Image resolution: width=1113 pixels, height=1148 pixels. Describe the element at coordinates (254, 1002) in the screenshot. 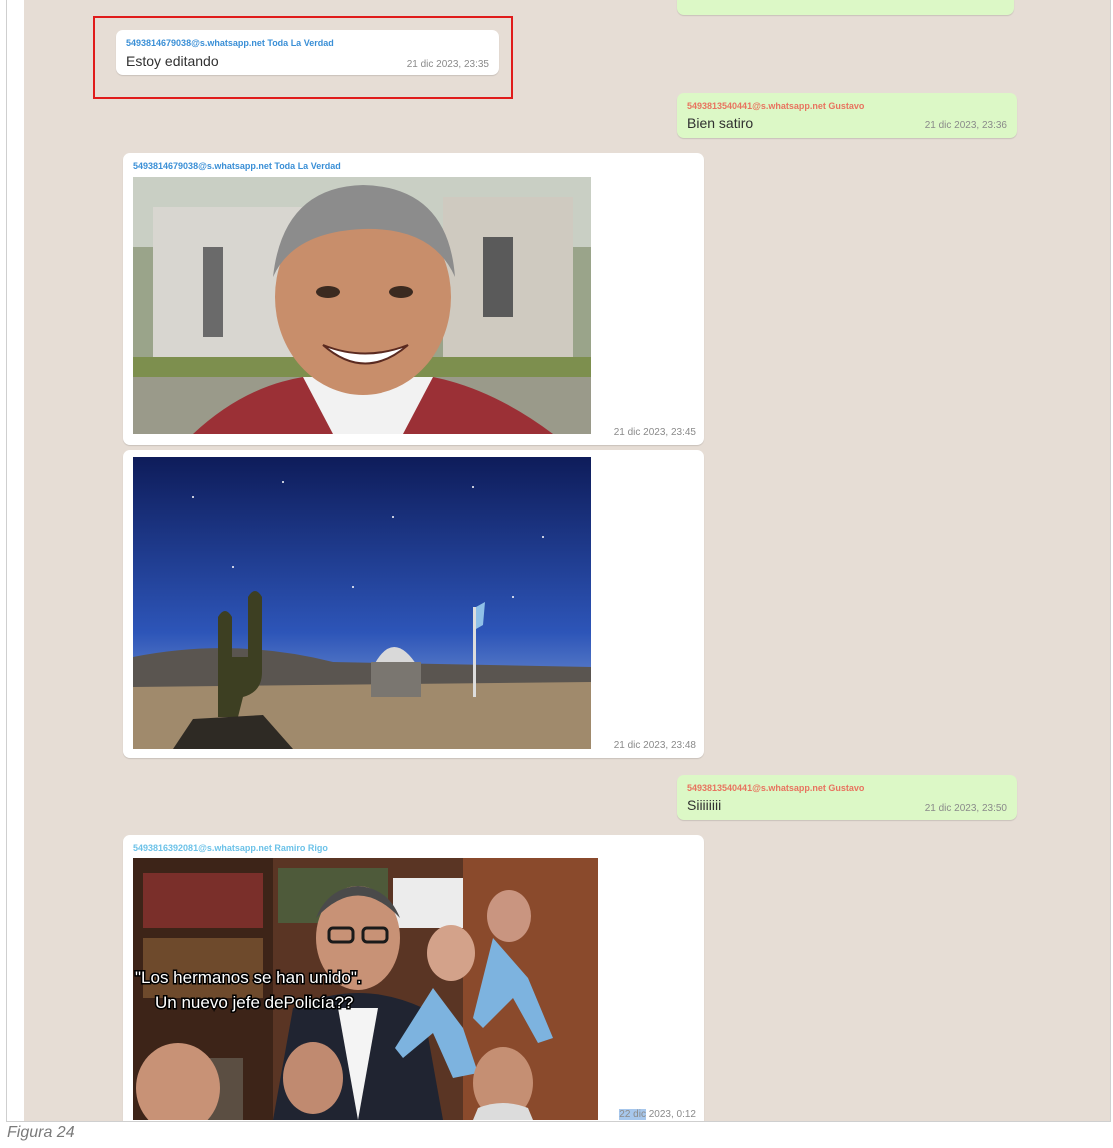

I see `meme-text-line-2: Un nuevo jefe dePolicía??` at that location.